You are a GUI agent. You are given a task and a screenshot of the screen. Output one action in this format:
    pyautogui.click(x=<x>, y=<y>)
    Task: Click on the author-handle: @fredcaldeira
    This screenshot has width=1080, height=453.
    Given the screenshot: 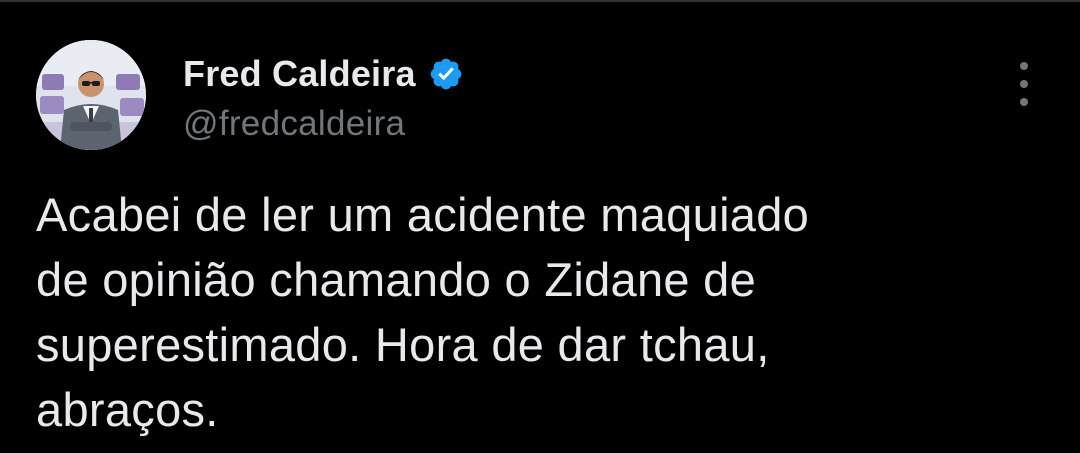 What is the action you would take?
    pyautogui.click(x=323, y=124)
    